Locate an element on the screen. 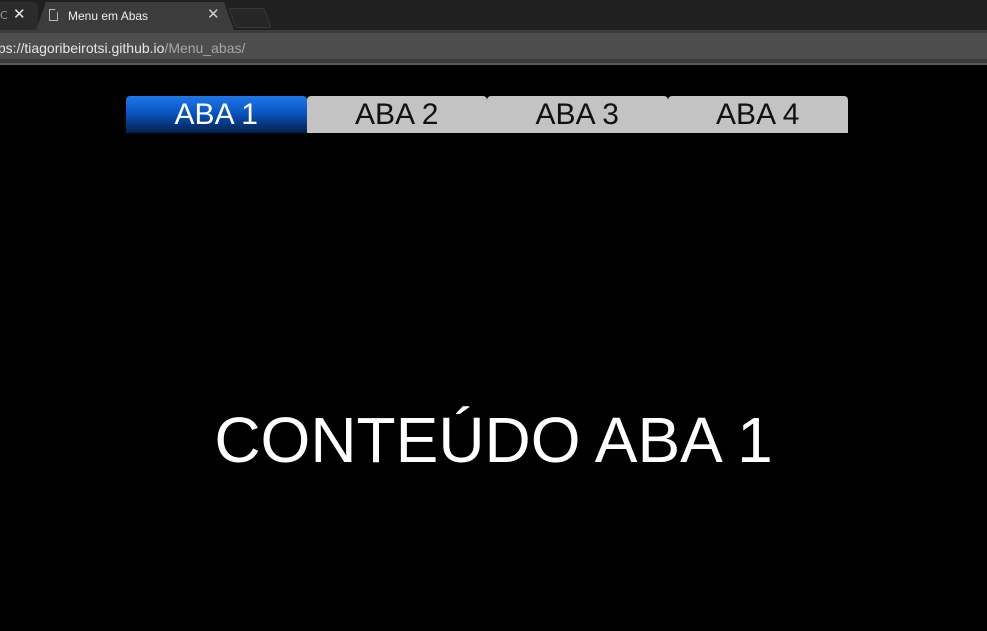  tab-content: CONTEÚDO ABA 1 is located at coordinates (493, 440).